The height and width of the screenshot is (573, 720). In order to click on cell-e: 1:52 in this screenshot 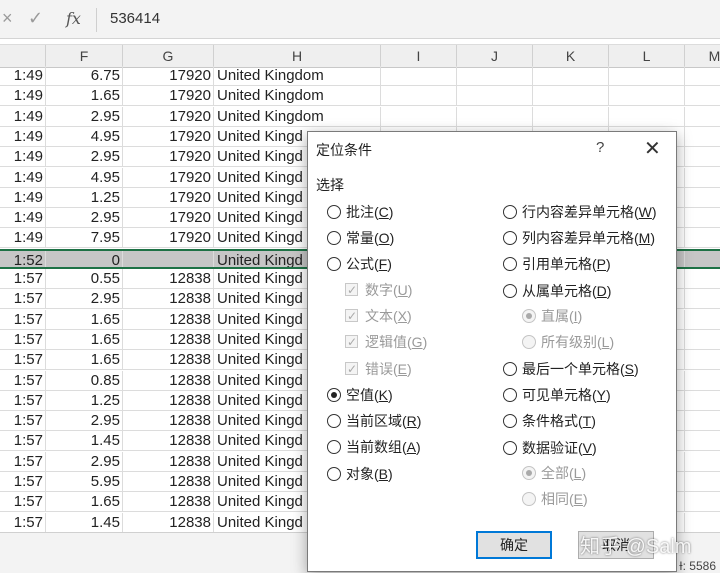, I will do `click(23, 258)`.